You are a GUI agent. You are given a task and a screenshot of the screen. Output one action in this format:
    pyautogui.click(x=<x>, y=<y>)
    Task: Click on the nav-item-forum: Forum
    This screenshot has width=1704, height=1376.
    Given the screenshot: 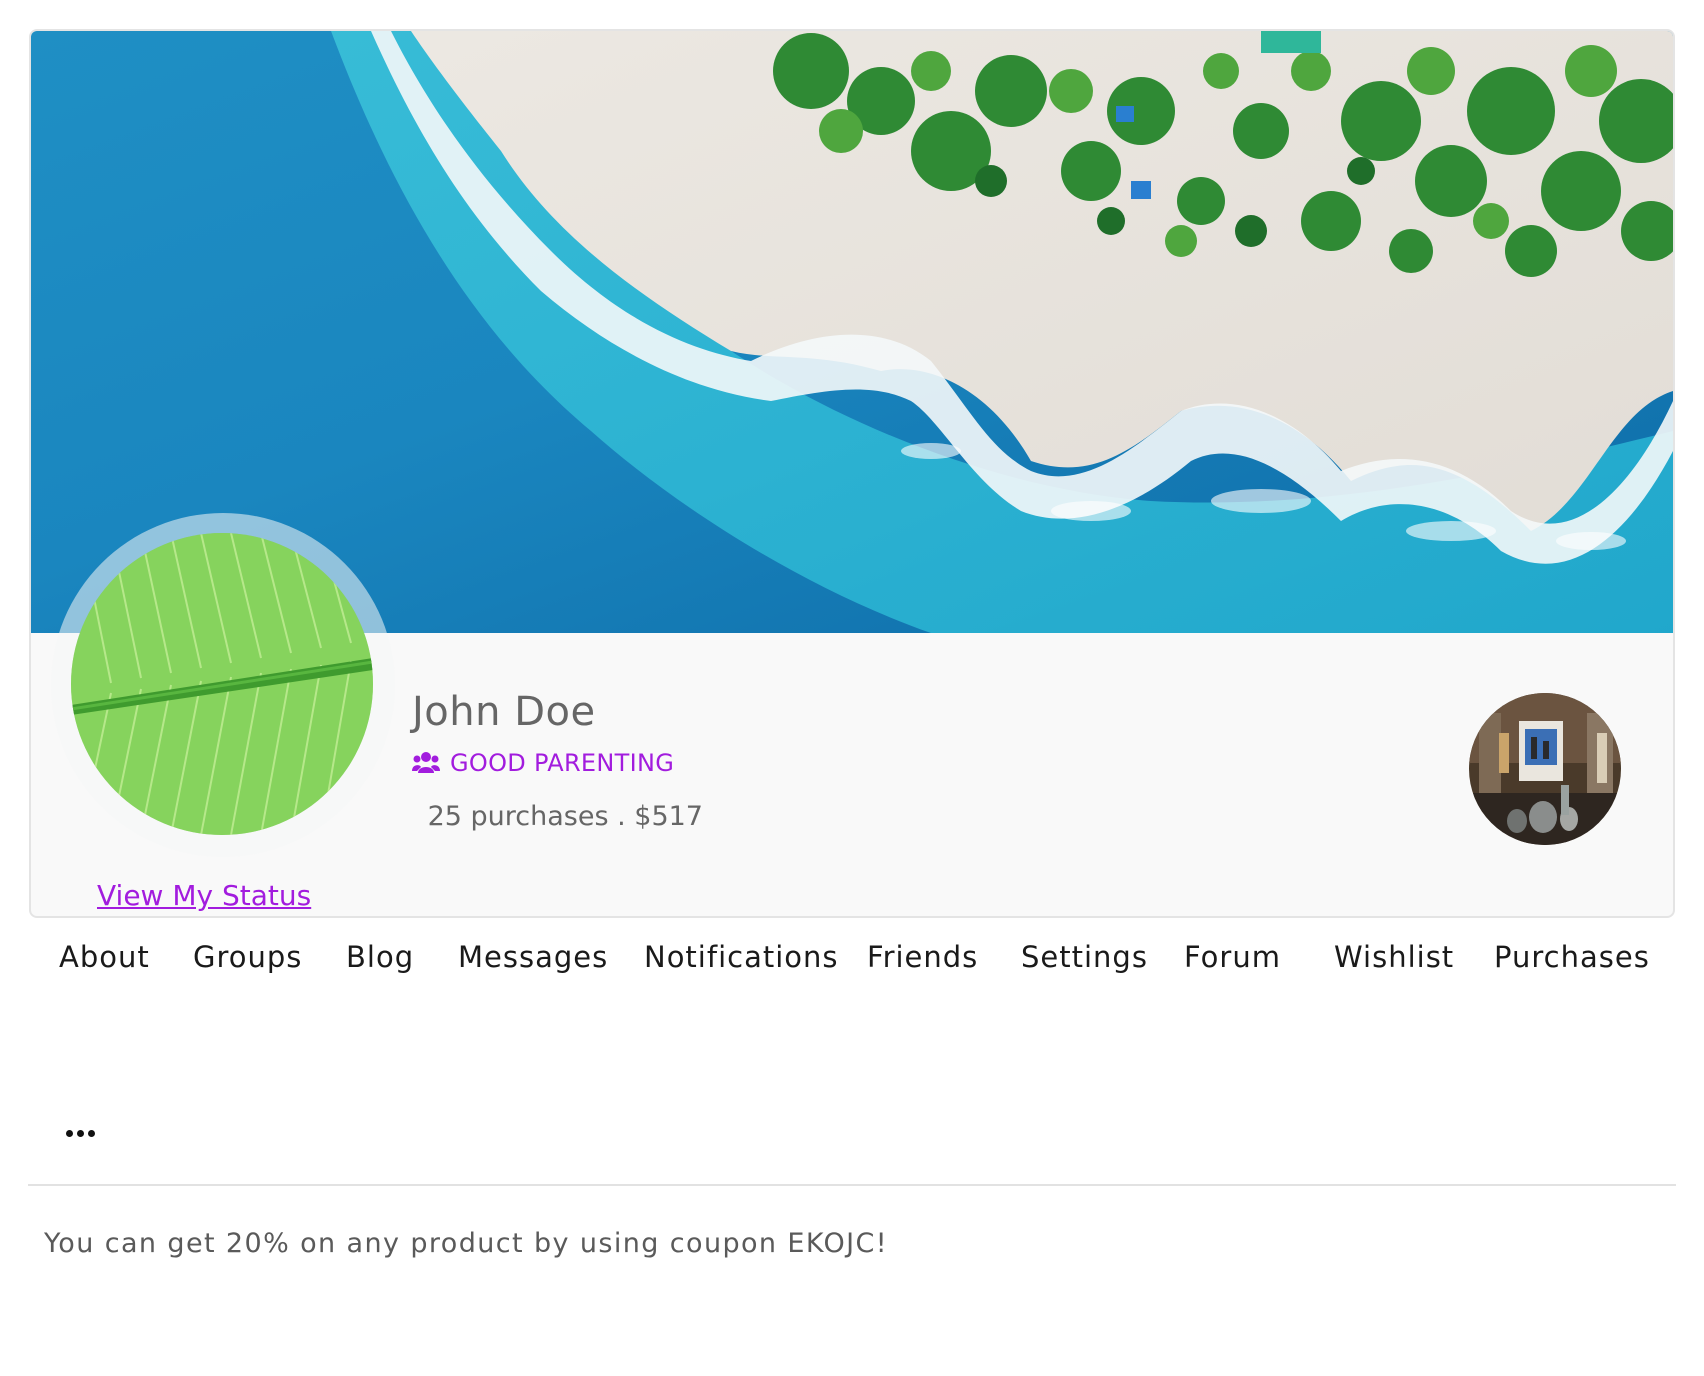 What is the action you would take?
    pyautogui.click(x=1232, y=957)
    